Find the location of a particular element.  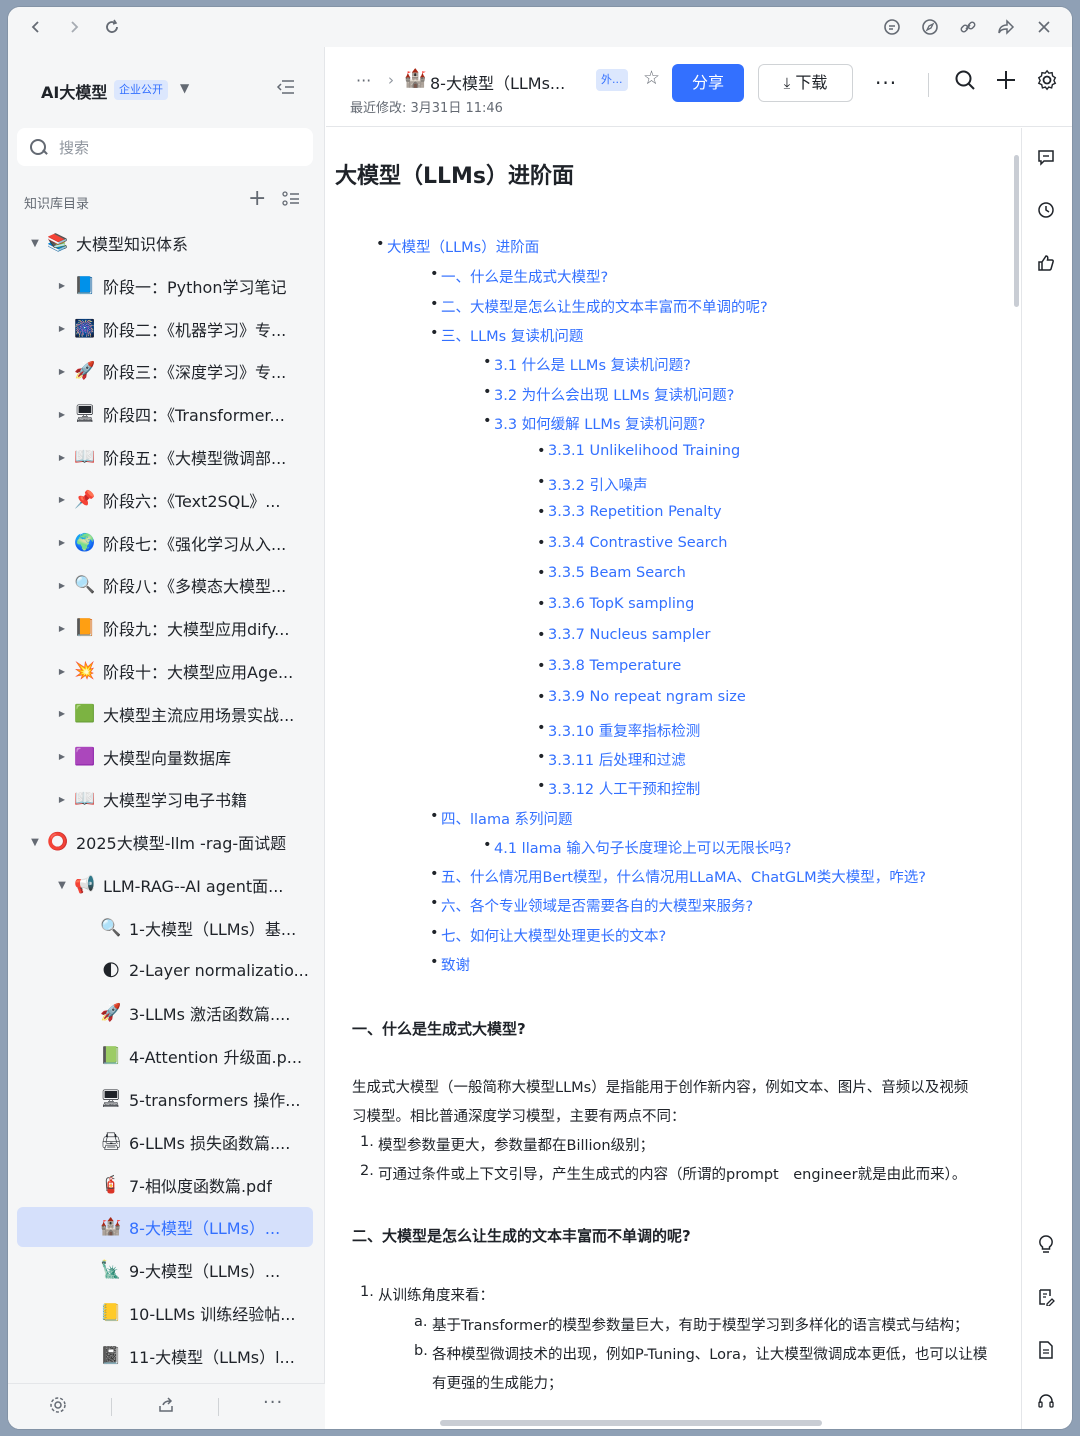

toc-link: 五、什么情况用Bert模型，什么情况用LLaMA、ChatGLM类大模型，咋选? is located at coordinates (678, 876).